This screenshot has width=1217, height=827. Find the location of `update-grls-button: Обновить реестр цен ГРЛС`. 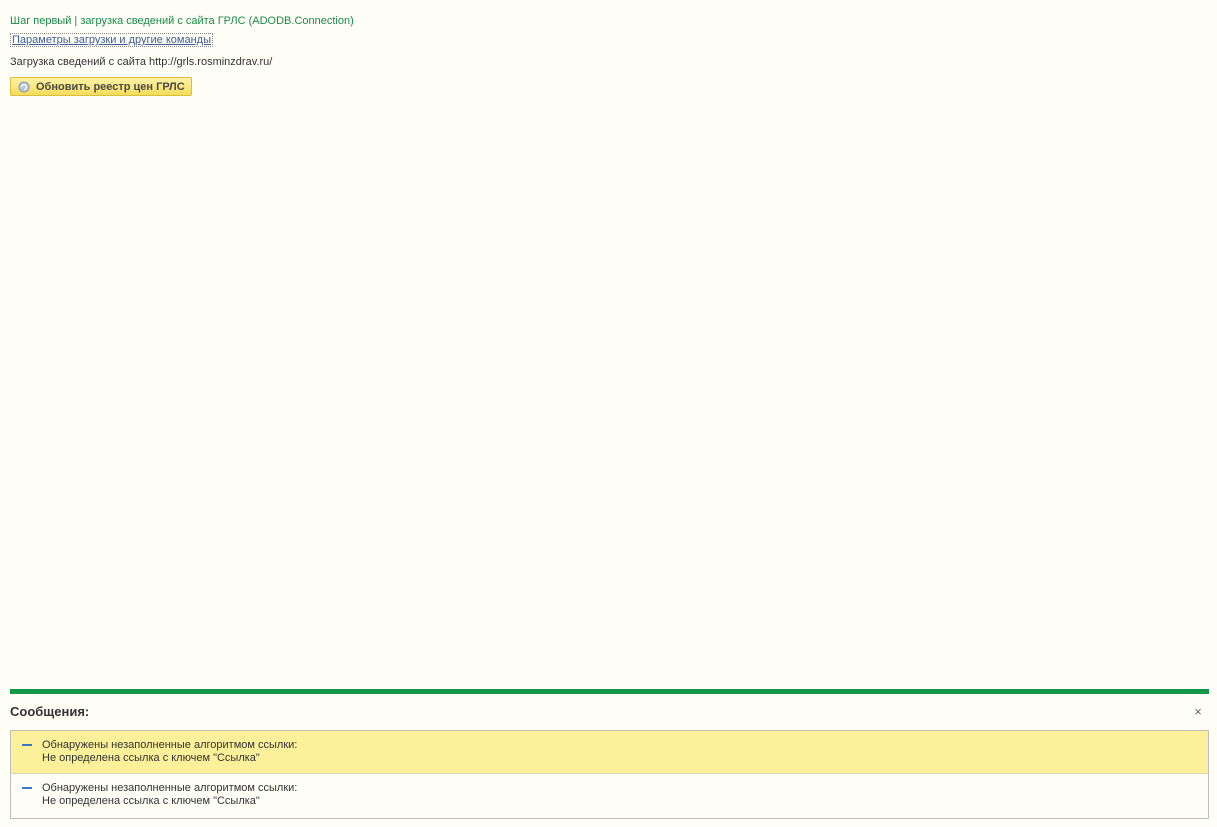

update-grls-button: Обновить реестр цен ГРЛС is located at coordinates (101, 86).